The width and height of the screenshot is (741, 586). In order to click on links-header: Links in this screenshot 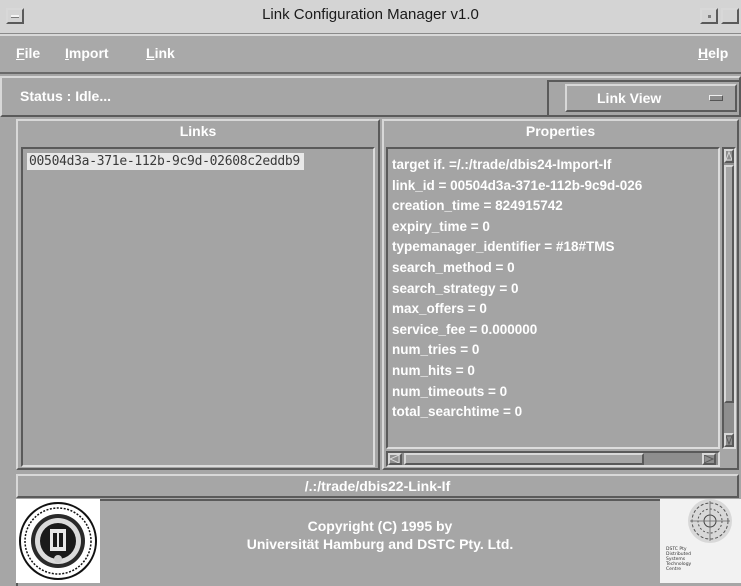, I will do `click(198, 131)`.